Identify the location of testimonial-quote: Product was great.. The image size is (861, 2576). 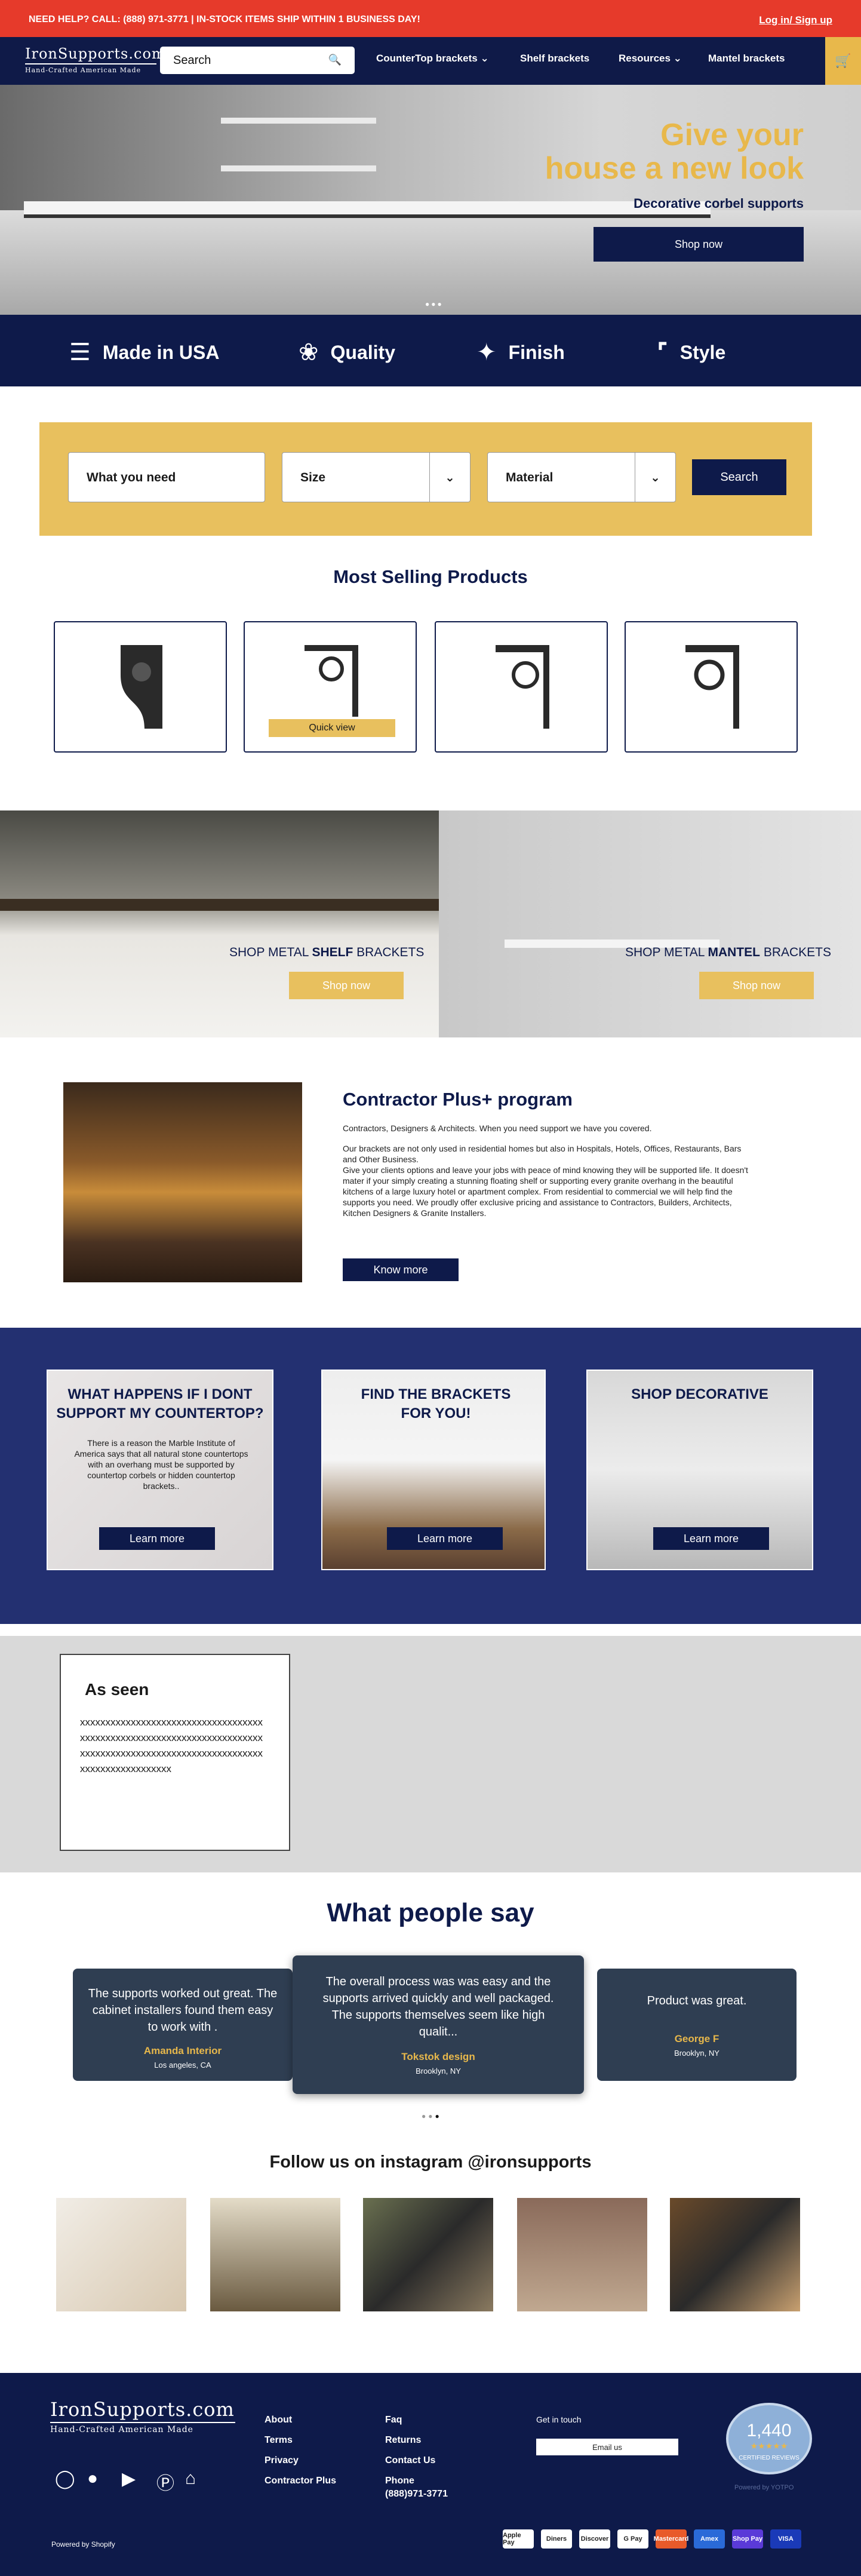
(697, 2000).